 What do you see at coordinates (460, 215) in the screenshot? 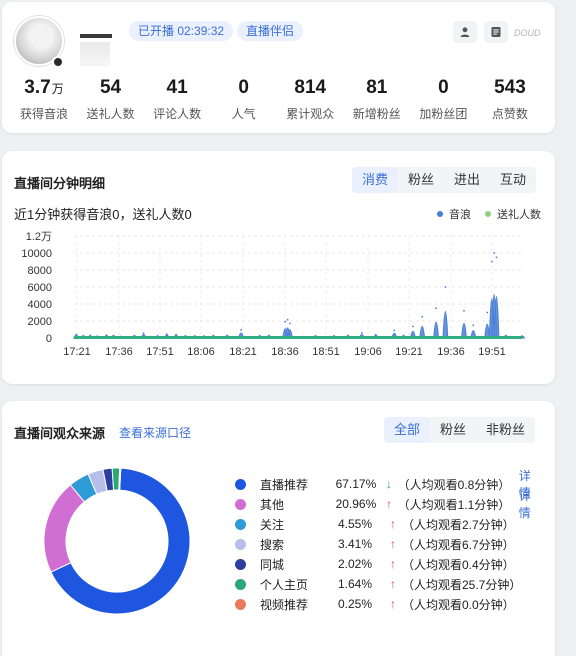
I see `legend-label: 音浪` at bounding box center [460, 215].